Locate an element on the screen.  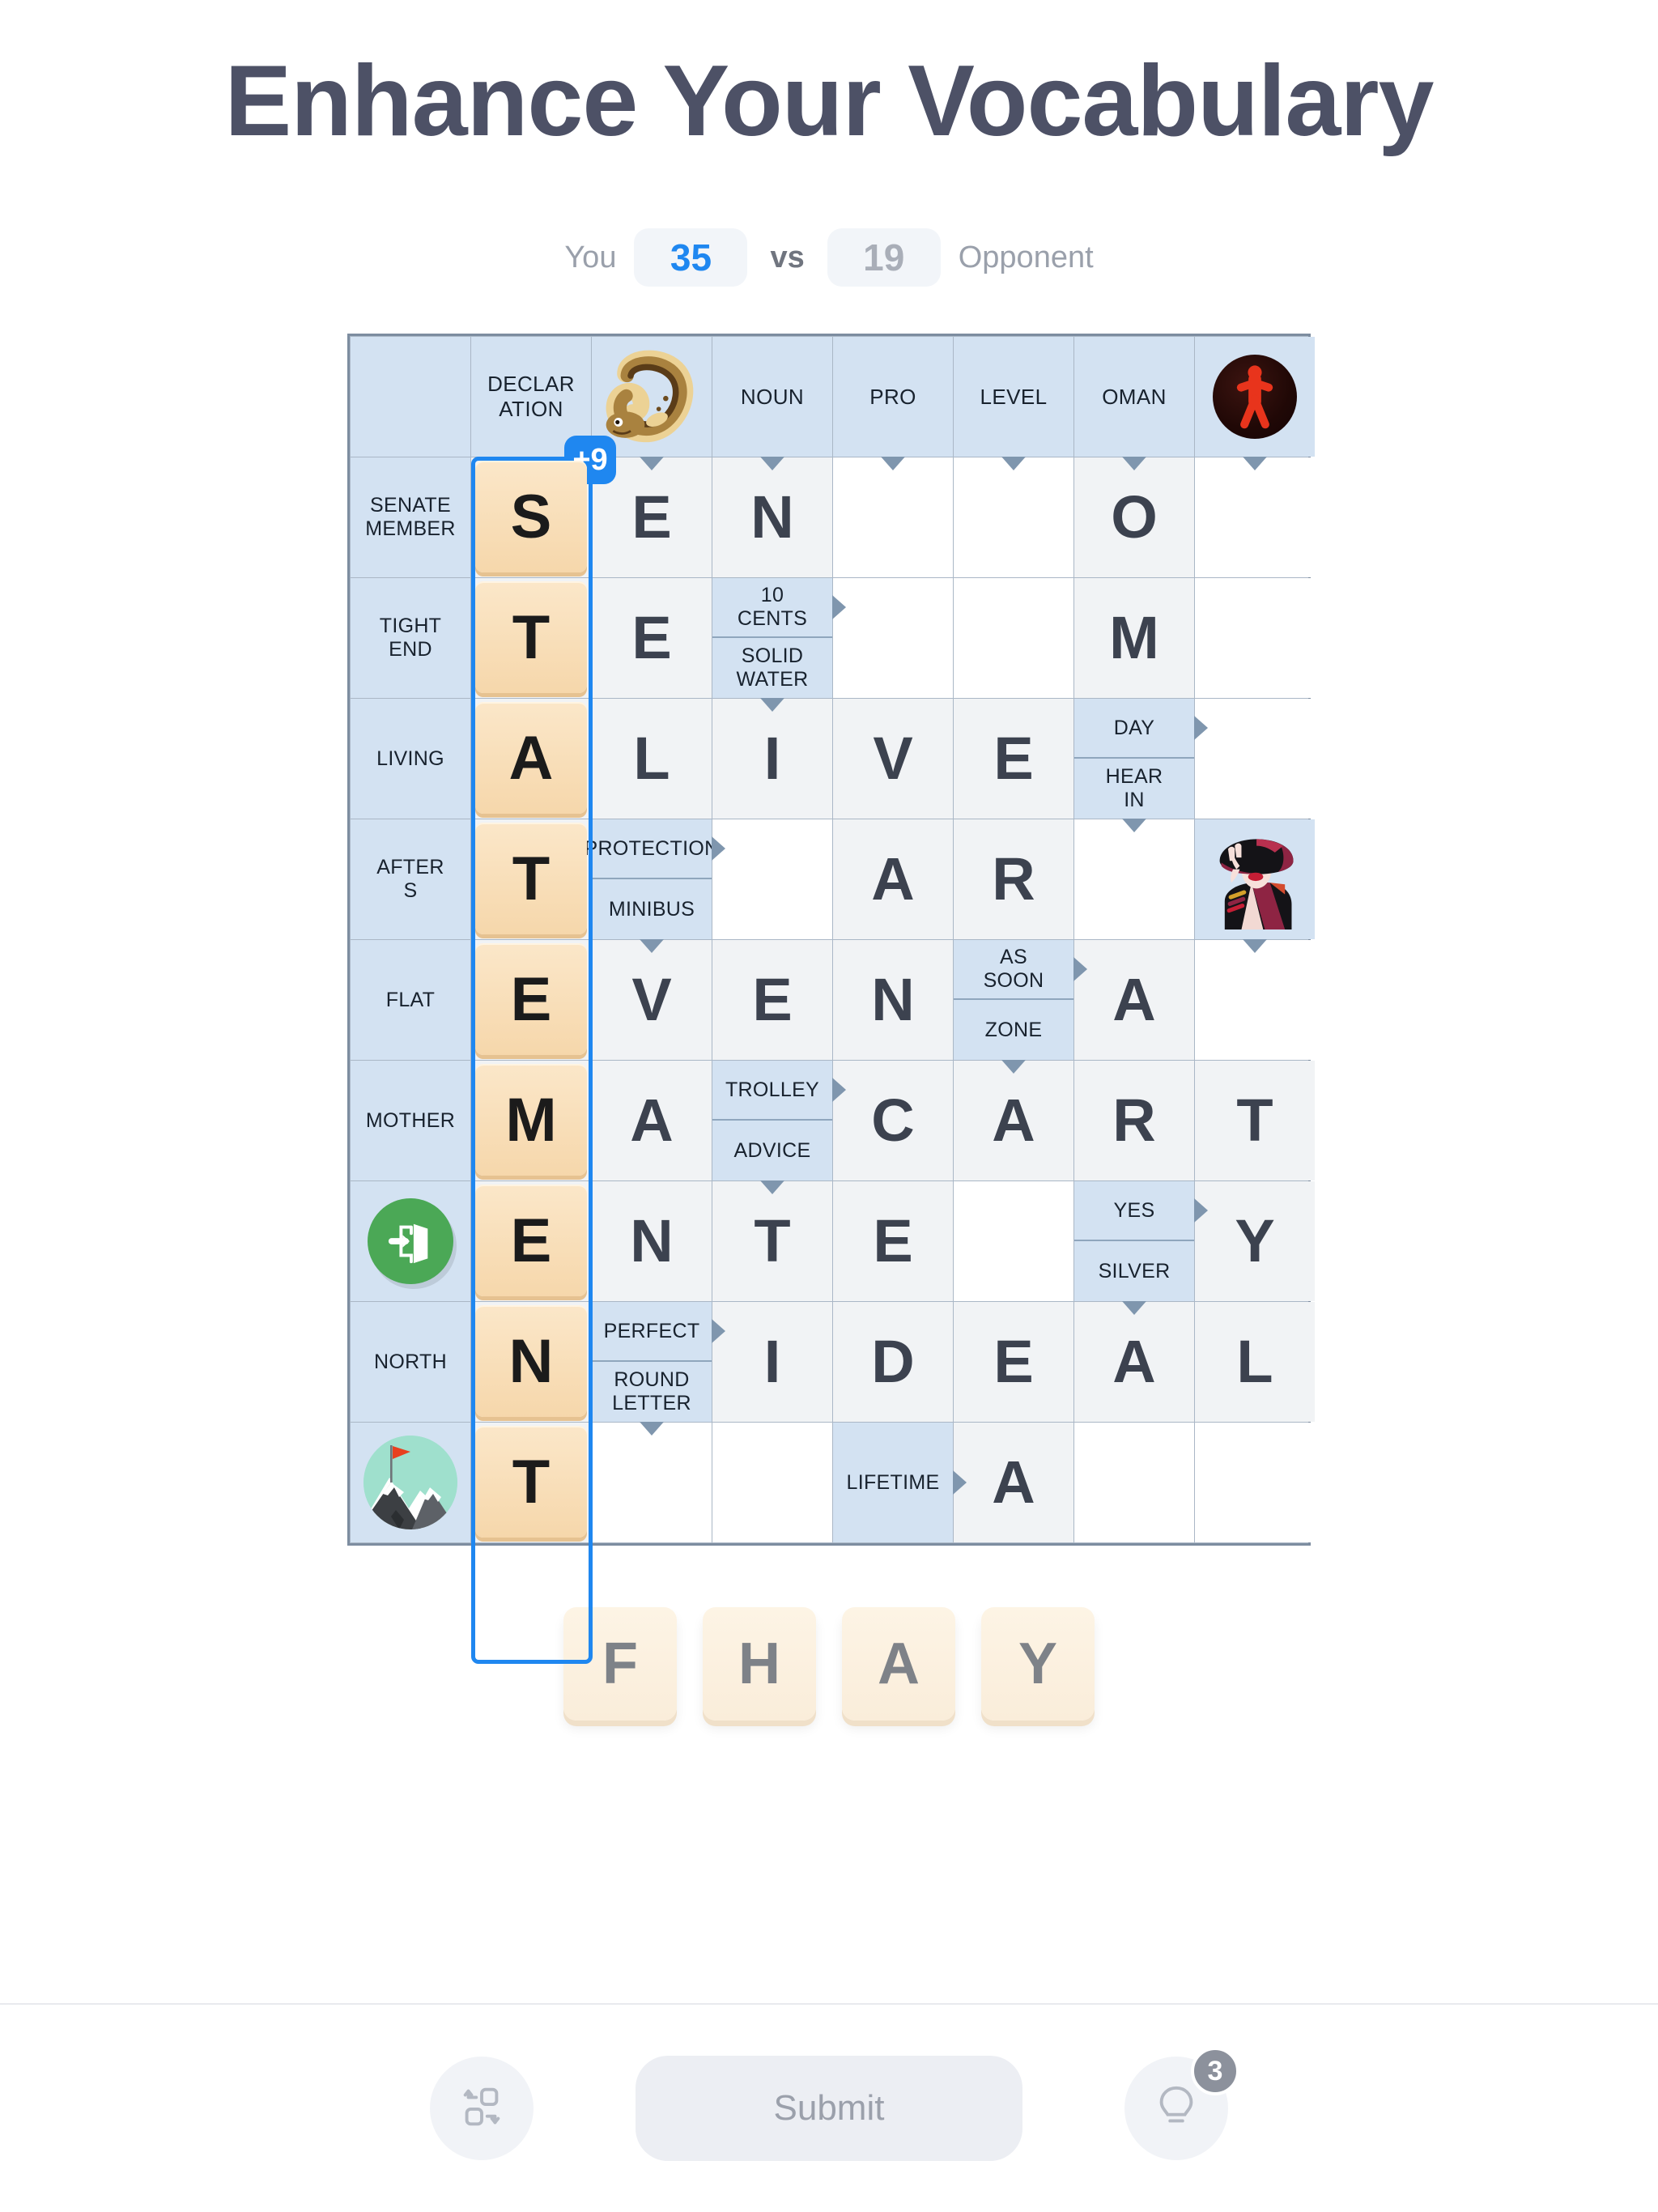
letter-cell: C is located at coordinates (893, 1121).